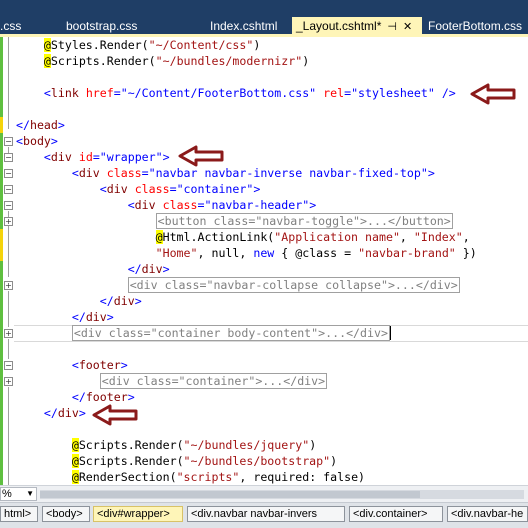 This screenshot has height=528, width=528. I want to click on code-line: <div id="wrapper">, so click(106, 157).